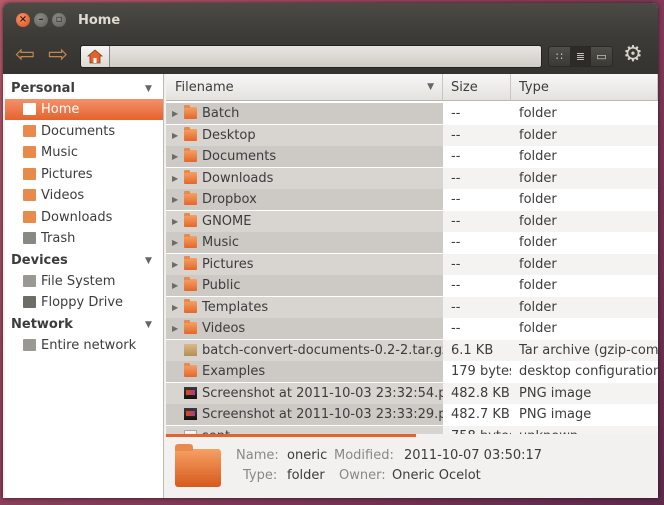 The image size is (664, 505). What do you see at coordinates (84, 238) in the screenshot?
I see `sidebar-item-trash: Trash` at bounding box center [84, 238].